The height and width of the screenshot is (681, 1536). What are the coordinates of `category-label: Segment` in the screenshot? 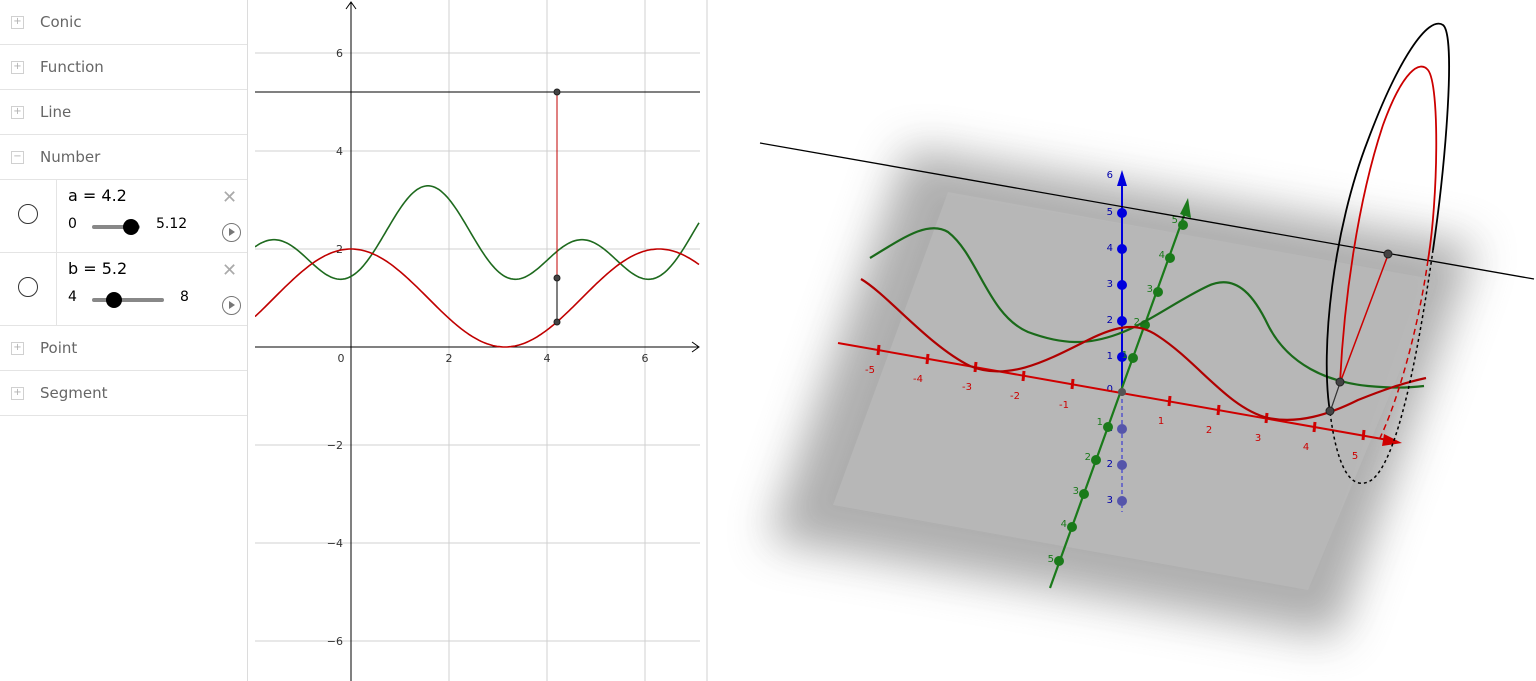 It's located at (74, 393).